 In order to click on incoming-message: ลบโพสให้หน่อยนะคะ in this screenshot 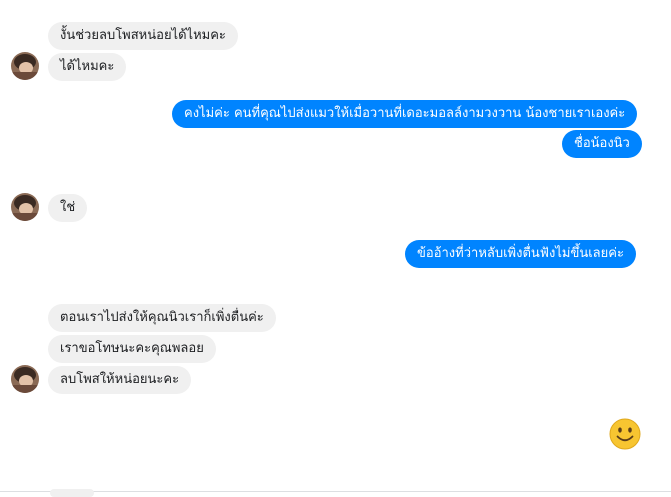, I will do `click(120, 380)`.